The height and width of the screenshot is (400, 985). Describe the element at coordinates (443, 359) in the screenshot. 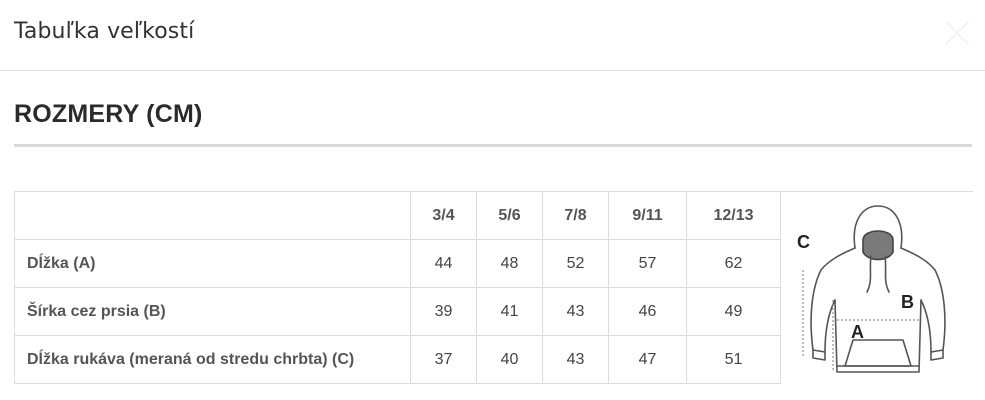

I see `table-cell: 37` at that location.